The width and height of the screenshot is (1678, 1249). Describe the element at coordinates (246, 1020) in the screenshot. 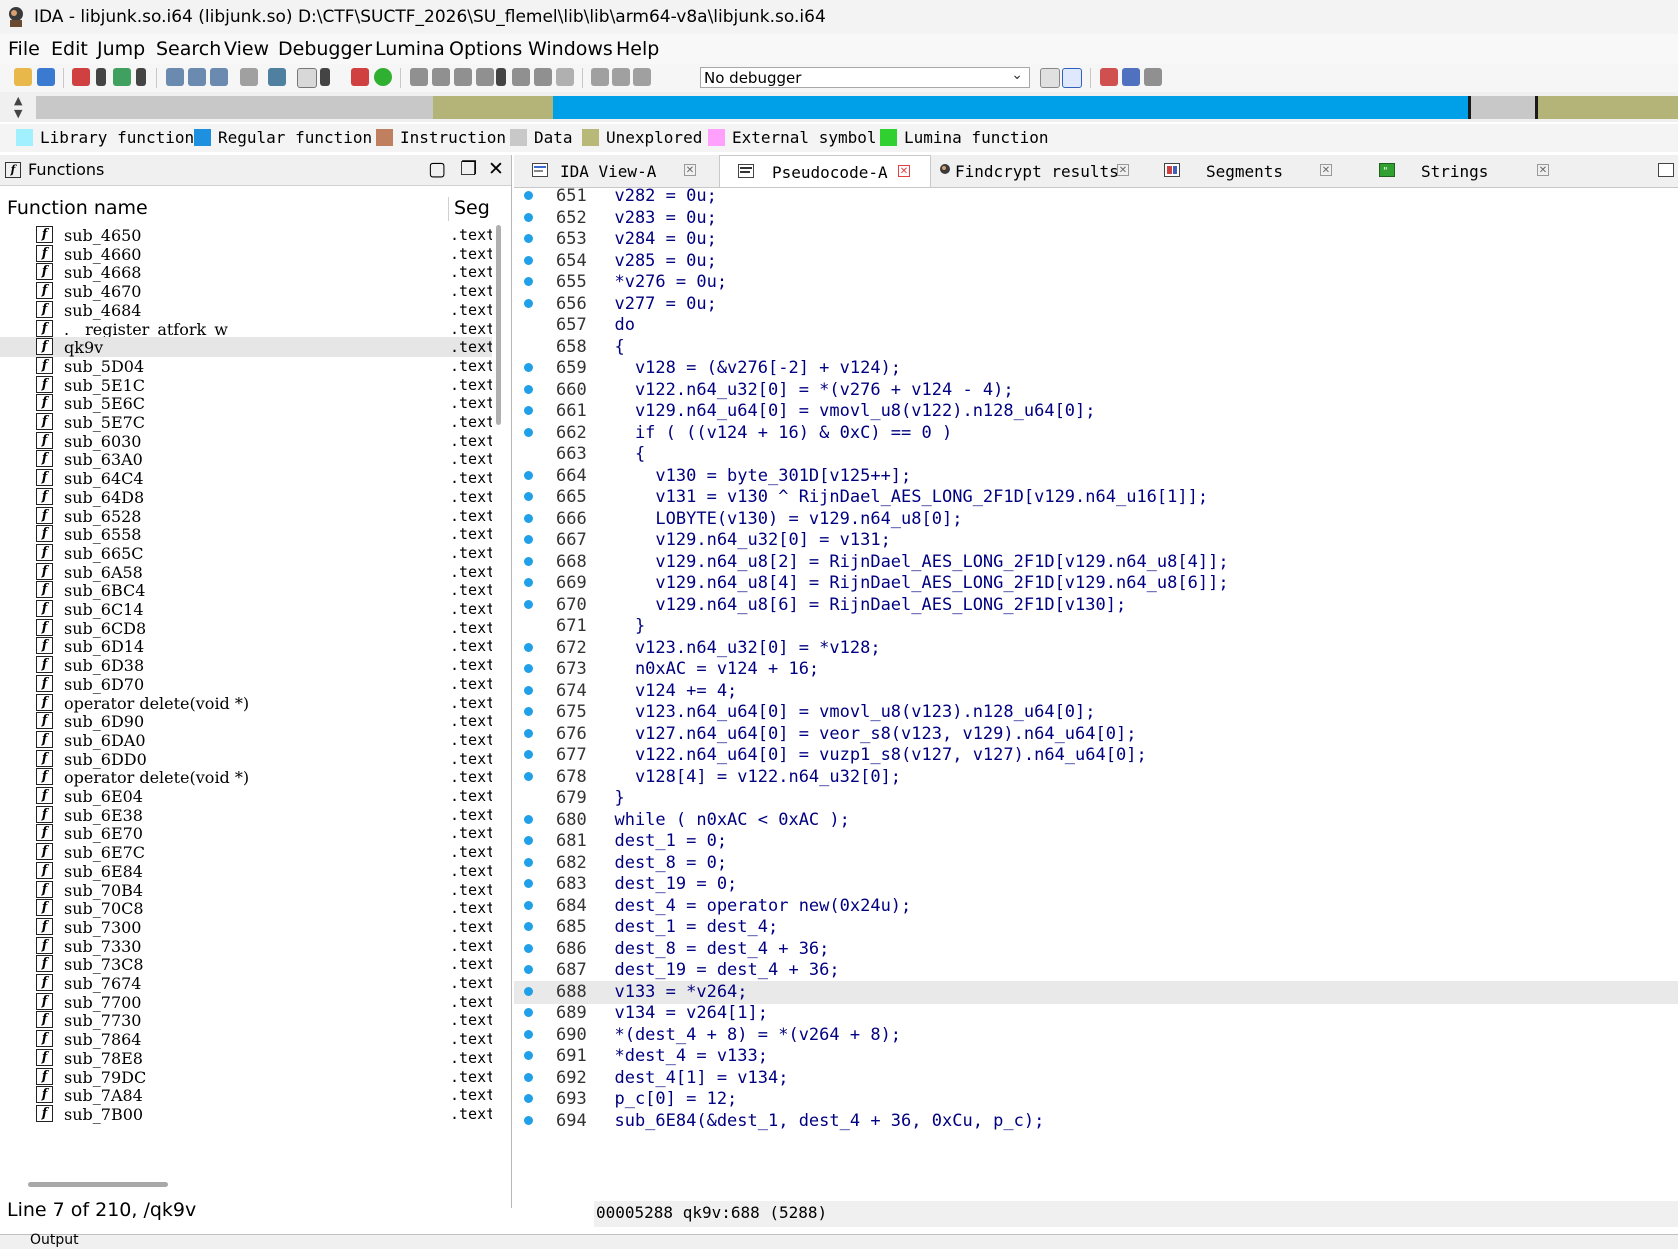

I see `function-list-item: f sub_7730 .text` at that location.